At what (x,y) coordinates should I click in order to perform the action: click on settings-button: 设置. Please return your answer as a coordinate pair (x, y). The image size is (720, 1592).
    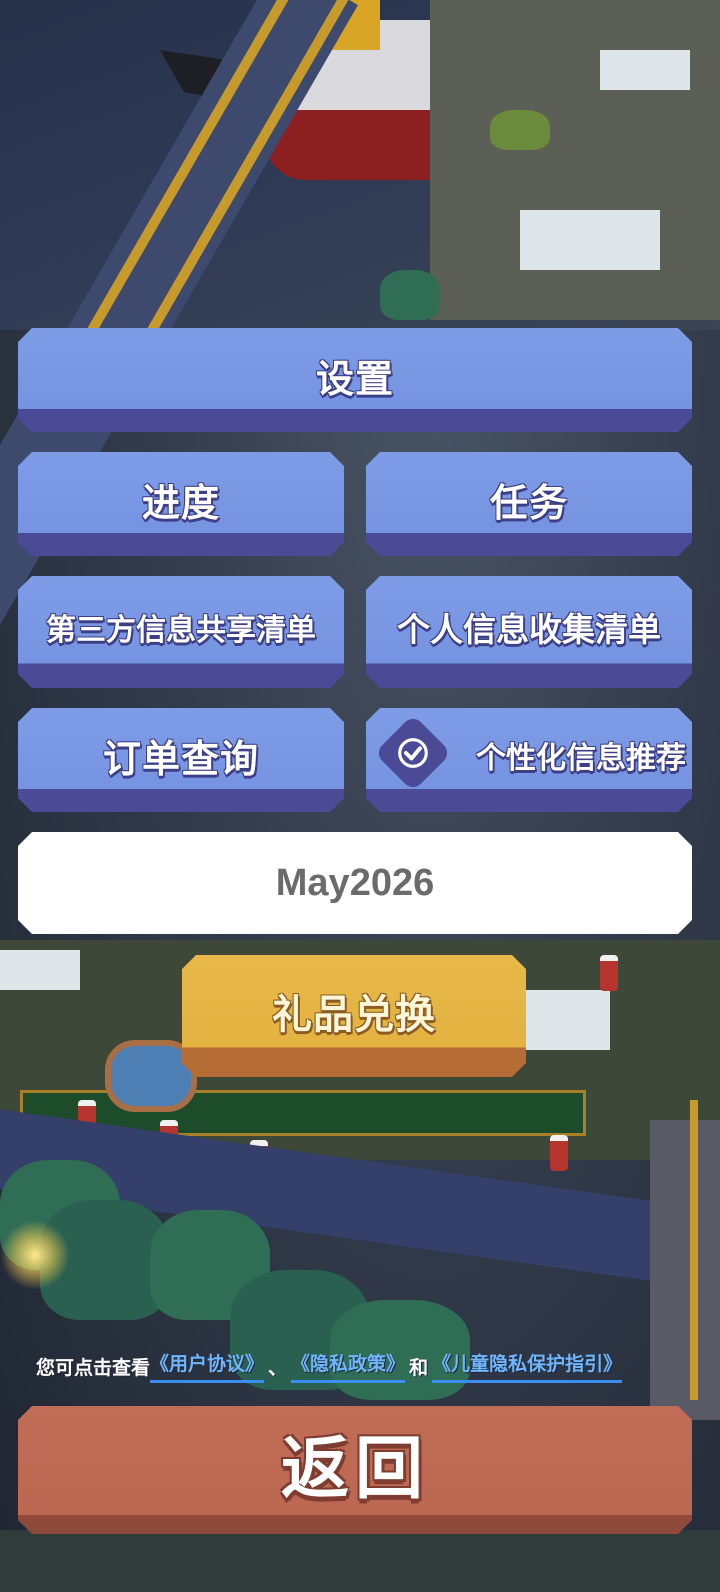
    Looking at the image, I should click on (355, 380).